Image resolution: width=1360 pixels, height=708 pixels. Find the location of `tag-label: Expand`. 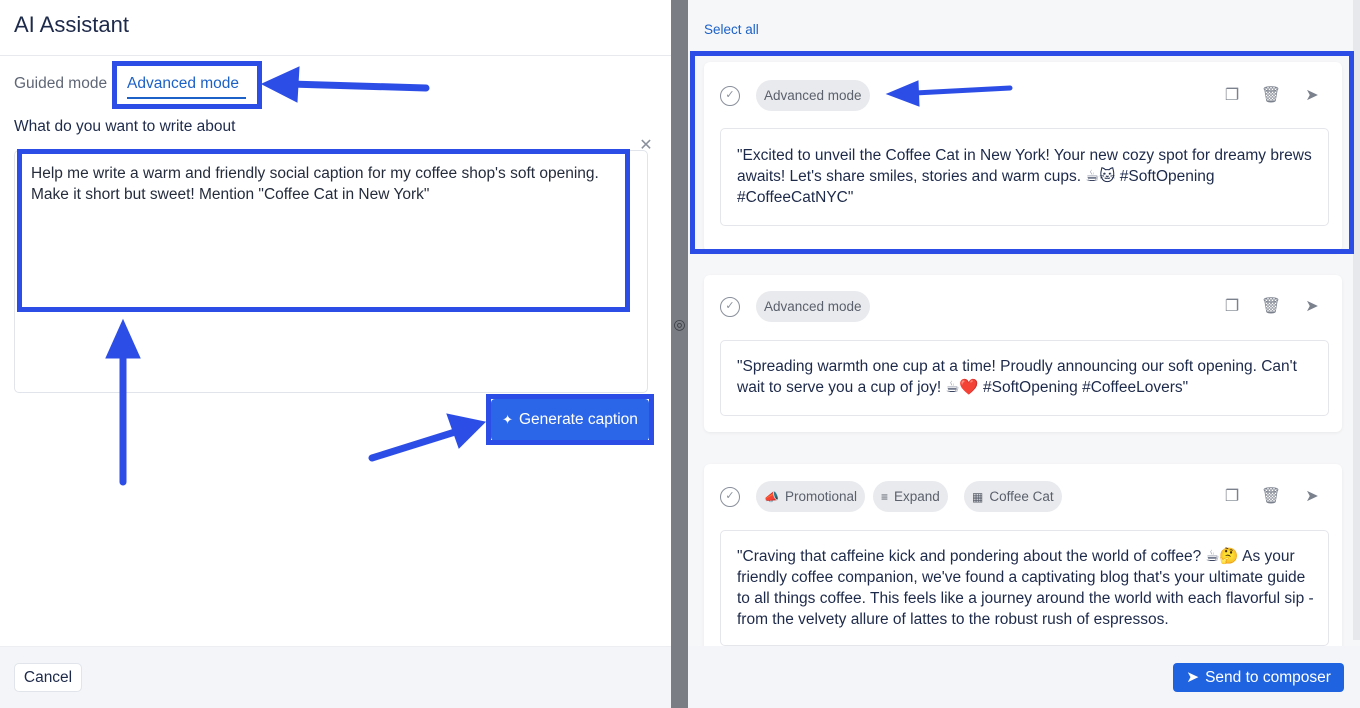

tag-label: Expand is located at coordinates (917, 496).